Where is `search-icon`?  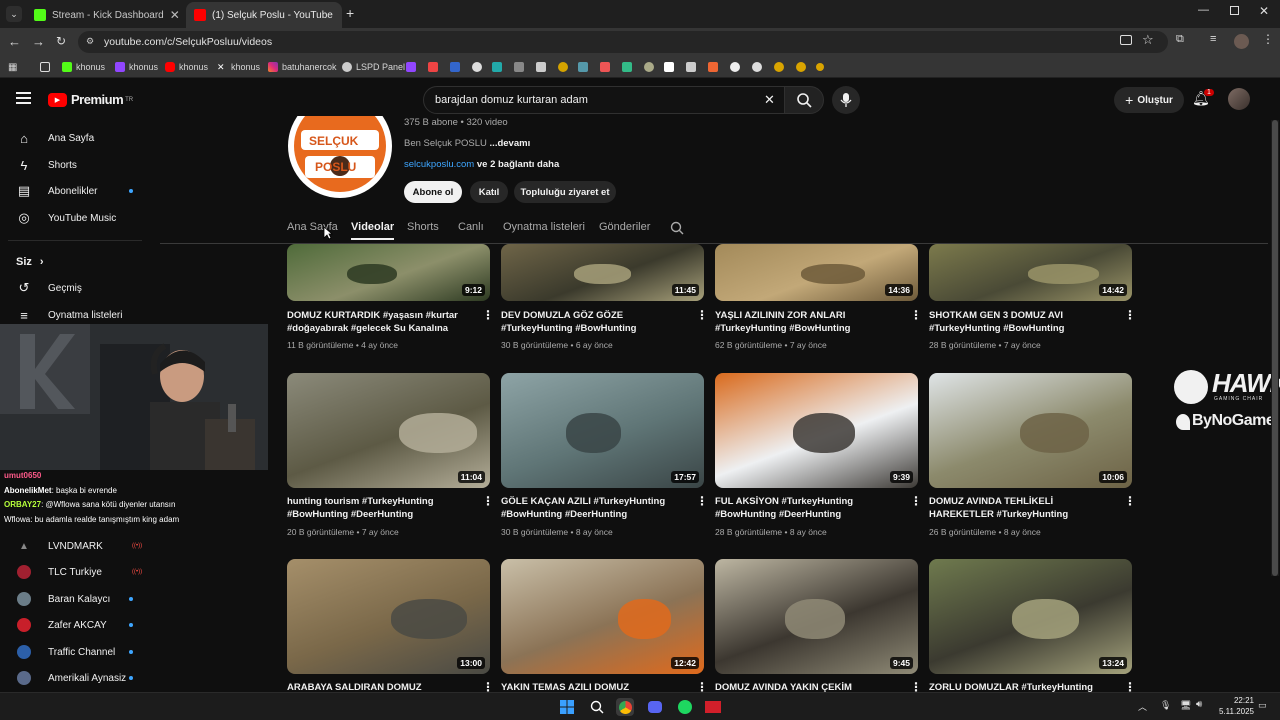
search-icon is located at coordinates (597, 707).